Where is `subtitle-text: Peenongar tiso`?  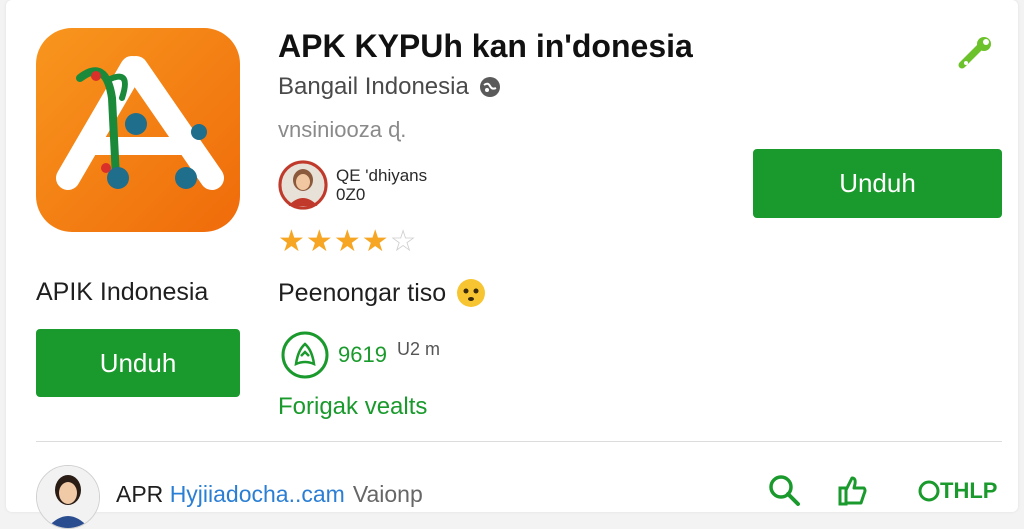
subtitle-text: Peenongar tiso is located at coordinates (362, 292).